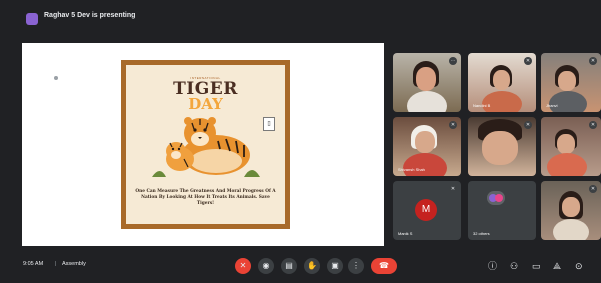 This screenshot has height=283, width=601. Describe the element at coordinates (32, 19) in the screenshot. I see `presenter-avatar-icon` at that location.